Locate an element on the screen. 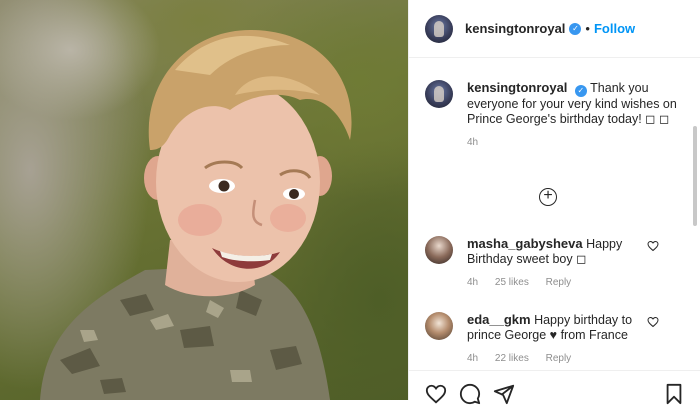  caption-username: kensingtonroyal is located at coordinates (517, 87).